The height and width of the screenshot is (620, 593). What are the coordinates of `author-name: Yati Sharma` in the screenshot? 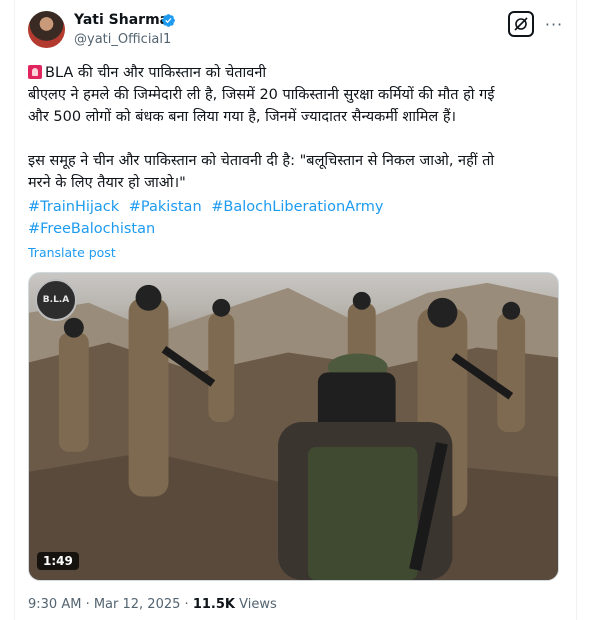 It's located at (121, 20).